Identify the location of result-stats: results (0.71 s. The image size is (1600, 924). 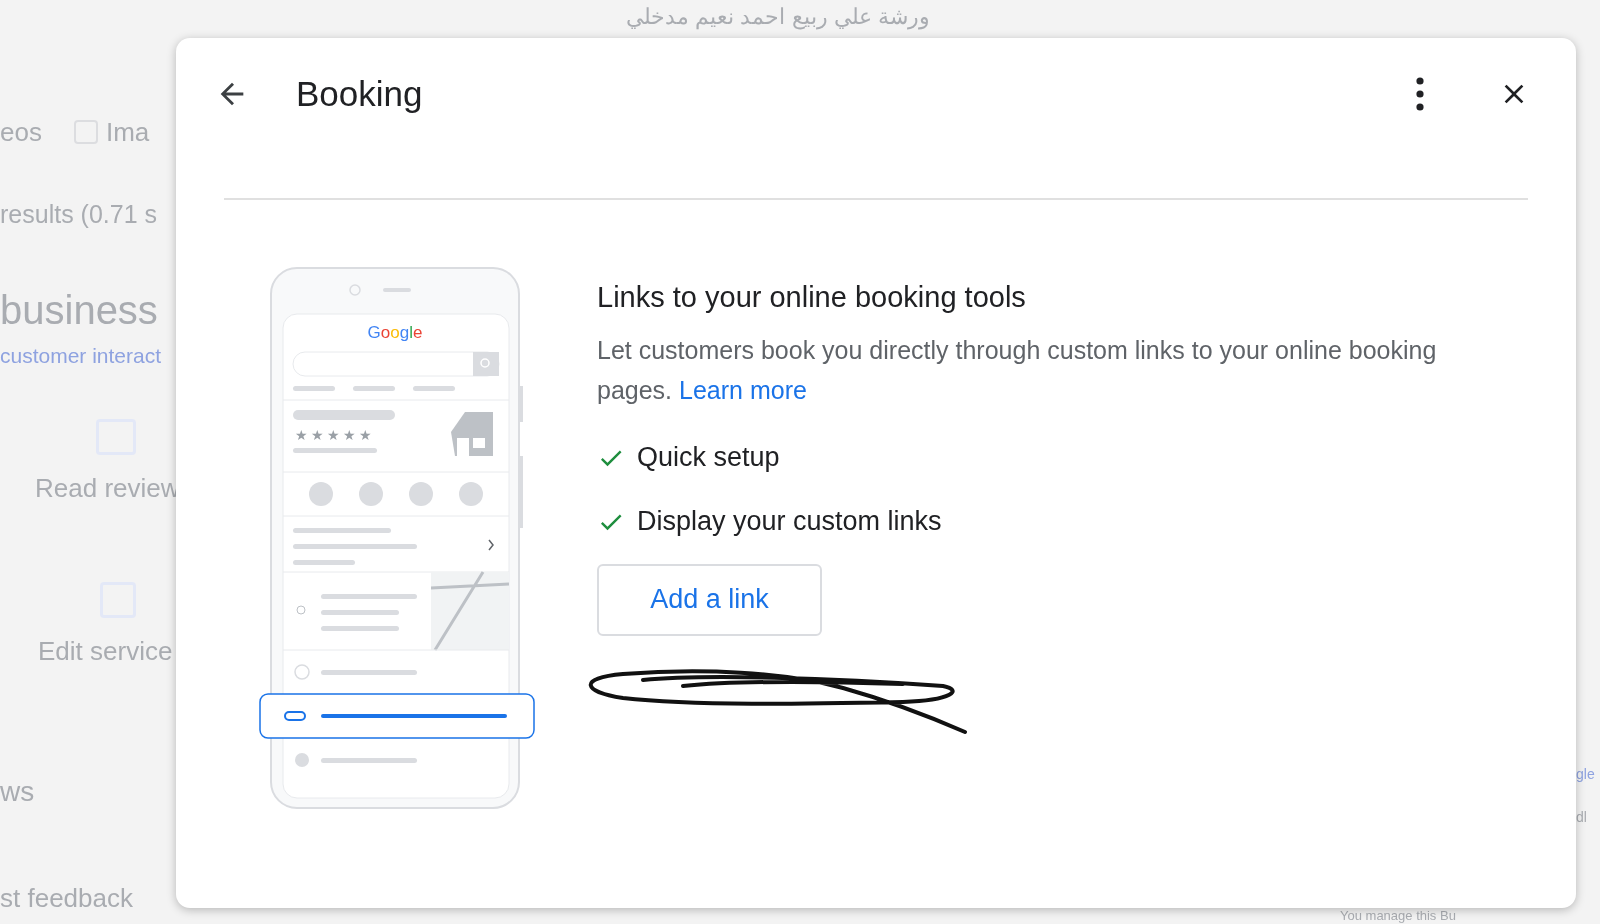
(79, 214).